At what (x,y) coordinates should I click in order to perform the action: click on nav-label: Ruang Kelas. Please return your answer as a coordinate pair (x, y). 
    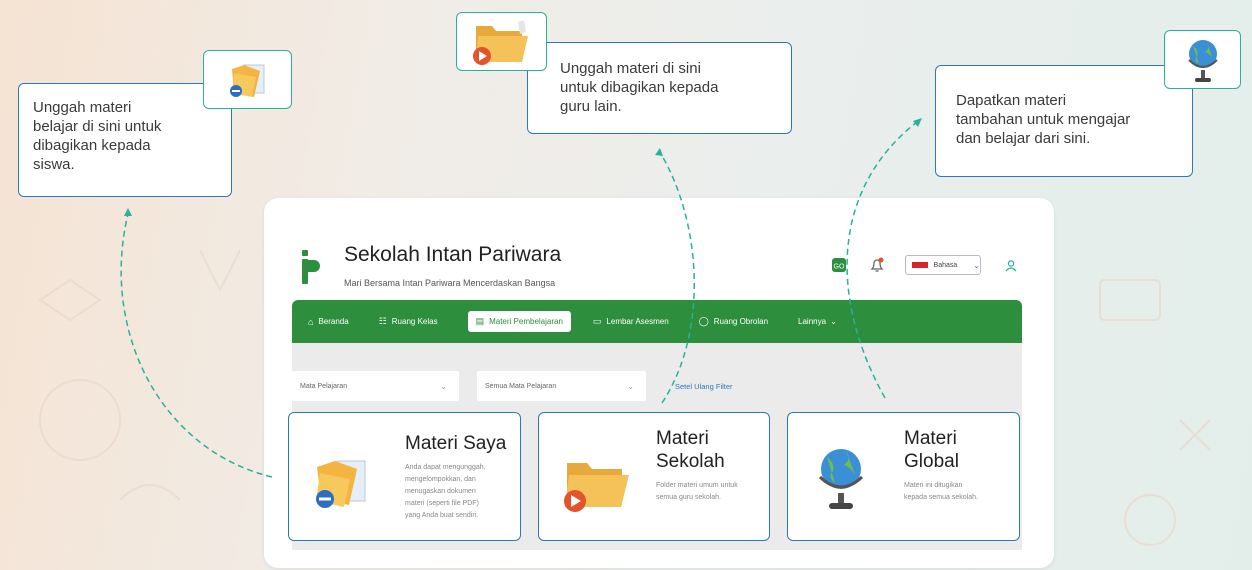
    Looking at the image, I should click on (414, 321).